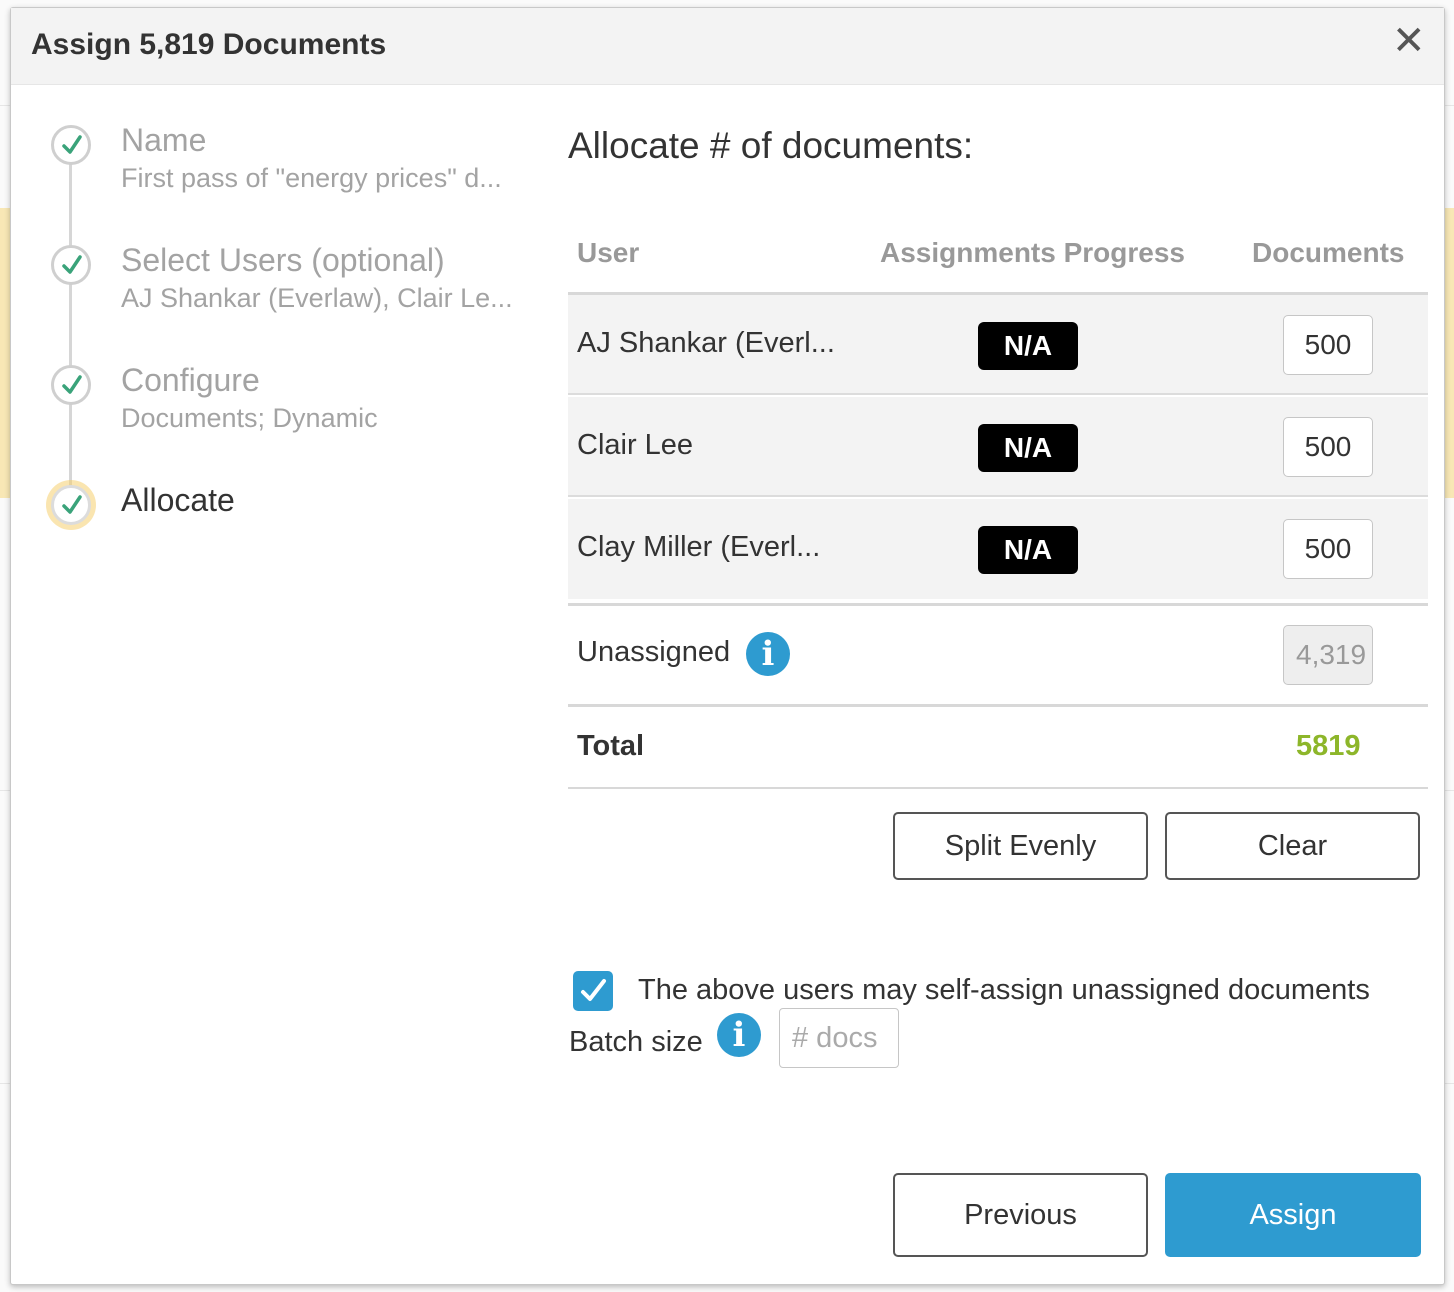 This screenshot has height=1292, width=1454. What do you see at coordinates (608, 252) in the screenshot?
I see `column-header-user: User` at bounding box center [608, 252].